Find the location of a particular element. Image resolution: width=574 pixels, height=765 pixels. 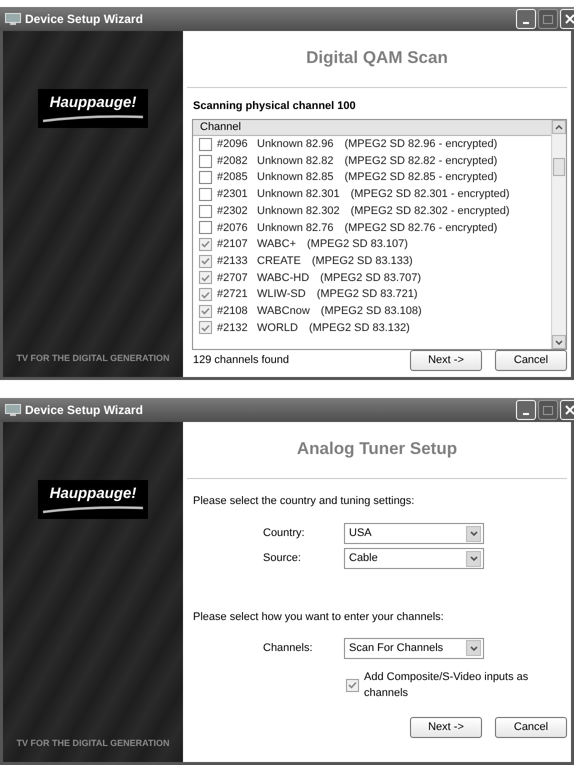

page-heading: Digital QAM Scan is located at coordinates (377, 58).